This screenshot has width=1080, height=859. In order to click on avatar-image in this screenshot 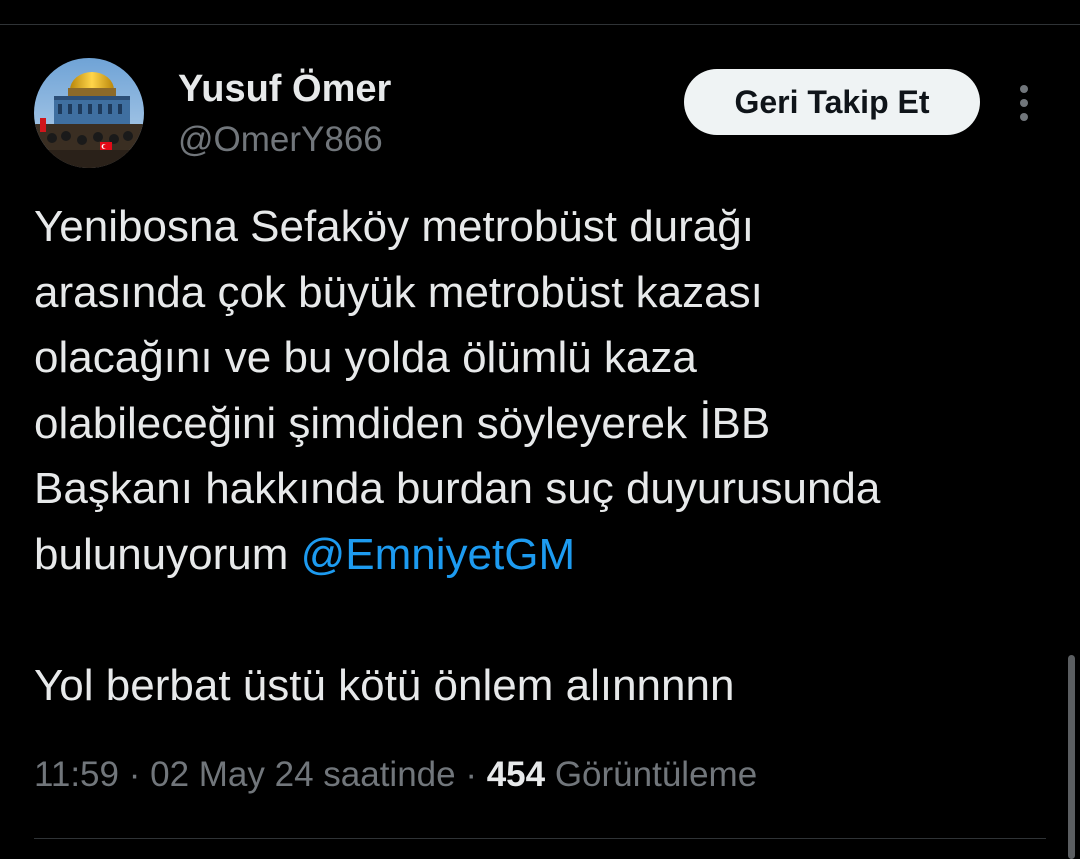, I will do `click(89, 113)`.